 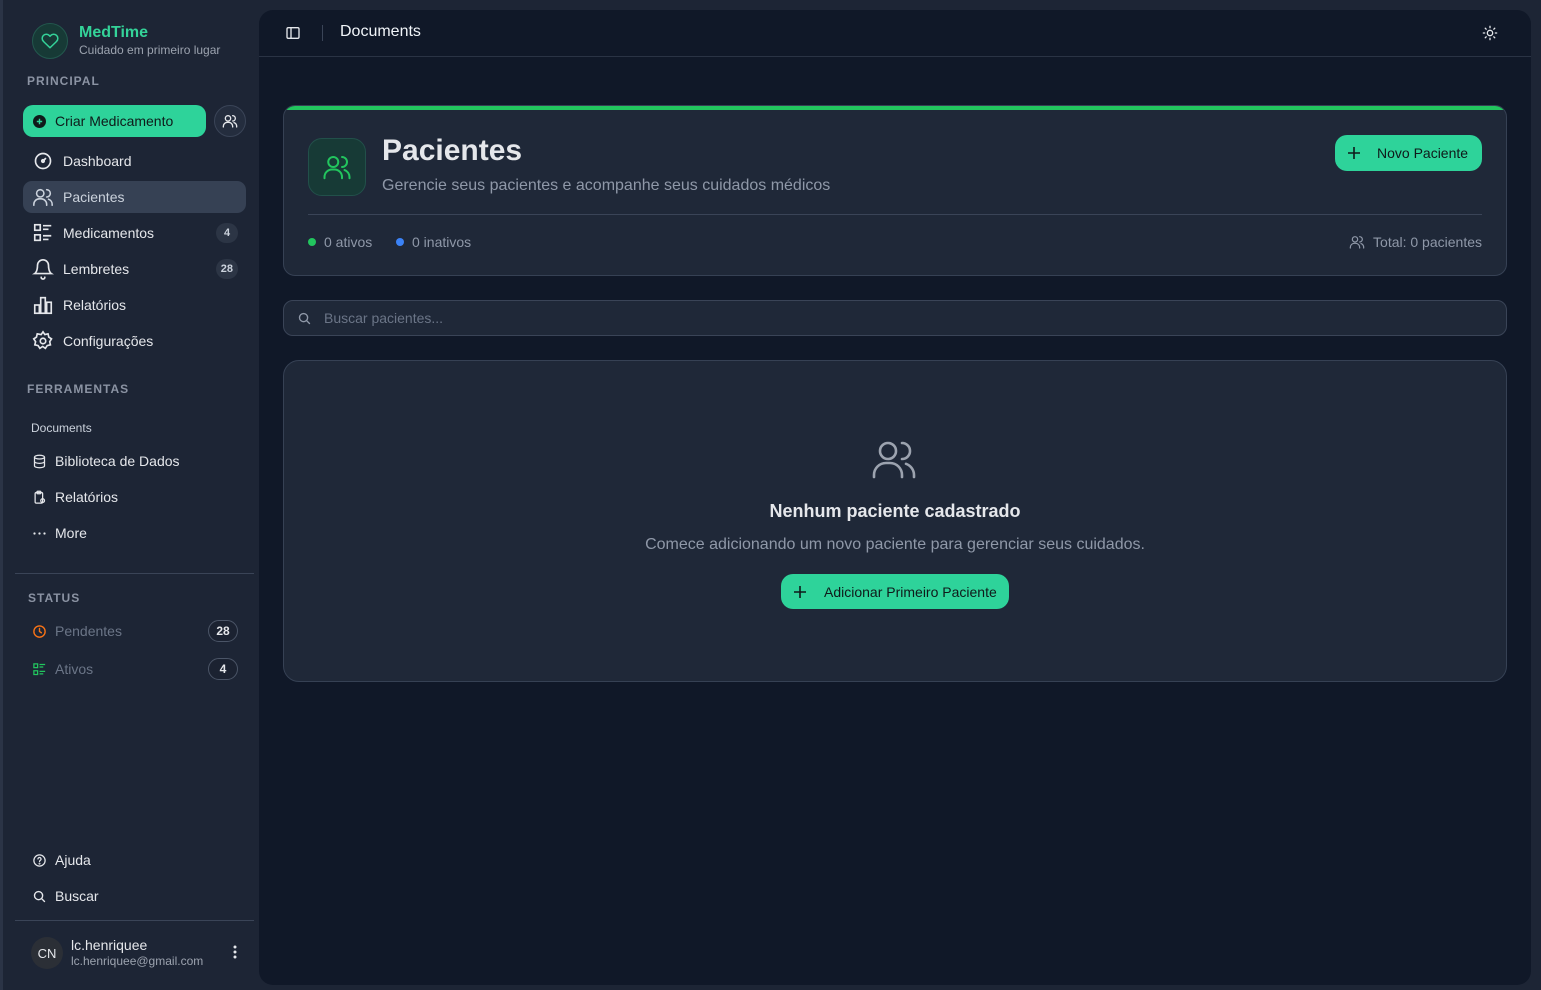 What do you see at coordinates (71, 533) in the screenshot?
I see `tool-item-label: More` at bounding box center [71, 533].